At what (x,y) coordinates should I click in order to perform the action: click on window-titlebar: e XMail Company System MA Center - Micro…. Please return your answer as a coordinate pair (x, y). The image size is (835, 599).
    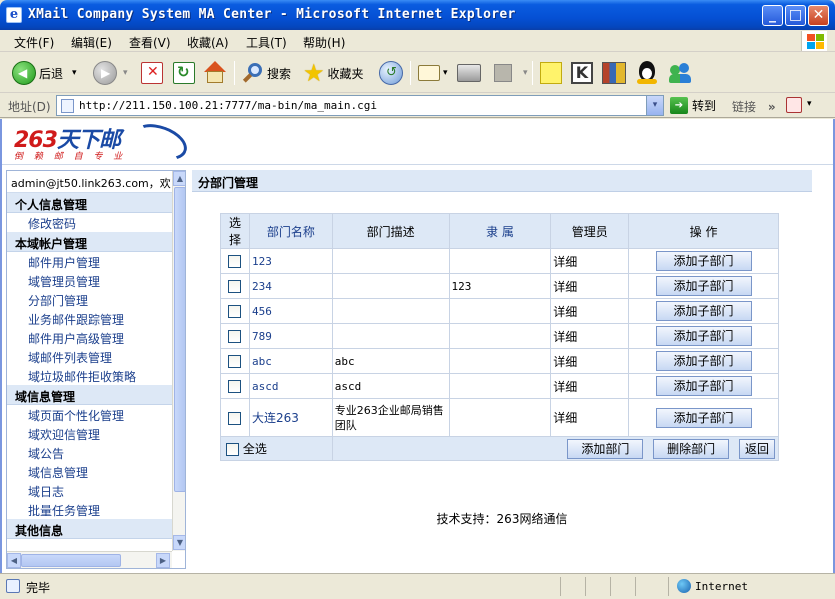
    Looking at the image, I should click on (417, 15).